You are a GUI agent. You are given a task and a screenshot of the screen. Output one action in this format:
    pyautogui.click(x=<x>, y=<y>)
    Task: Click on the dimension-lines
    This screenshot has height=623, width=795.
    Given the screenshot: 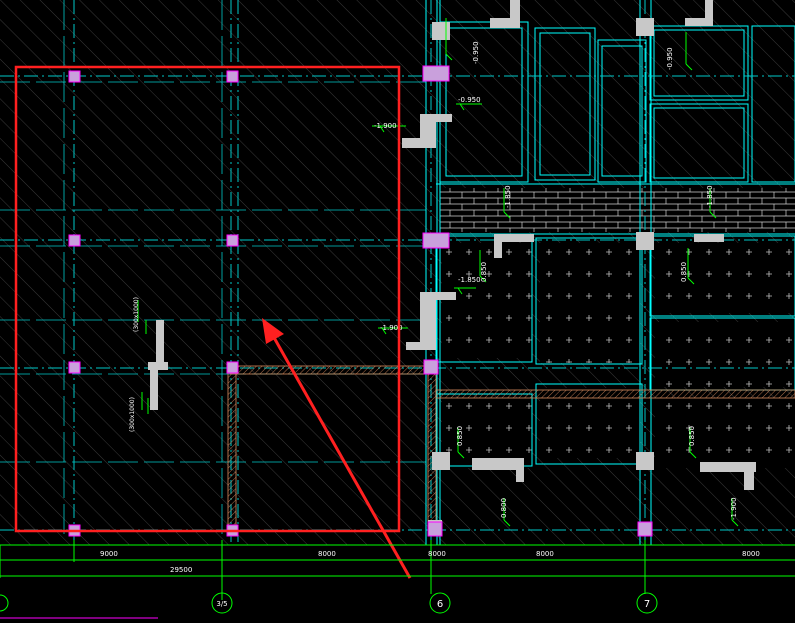 What is the action you would take?
    pyautogui.click(x=397, y=570)
    